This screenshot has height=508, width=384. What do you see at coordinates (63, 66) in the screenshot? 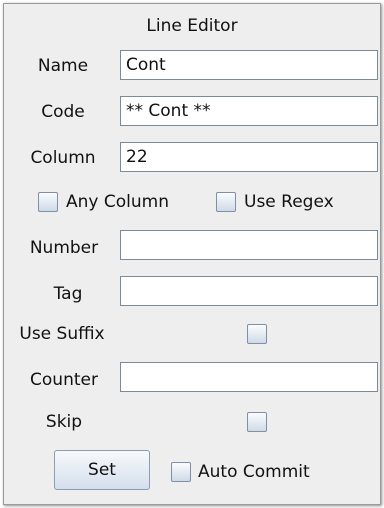
I see `name-label: Name` at bounding box center [63, 66].